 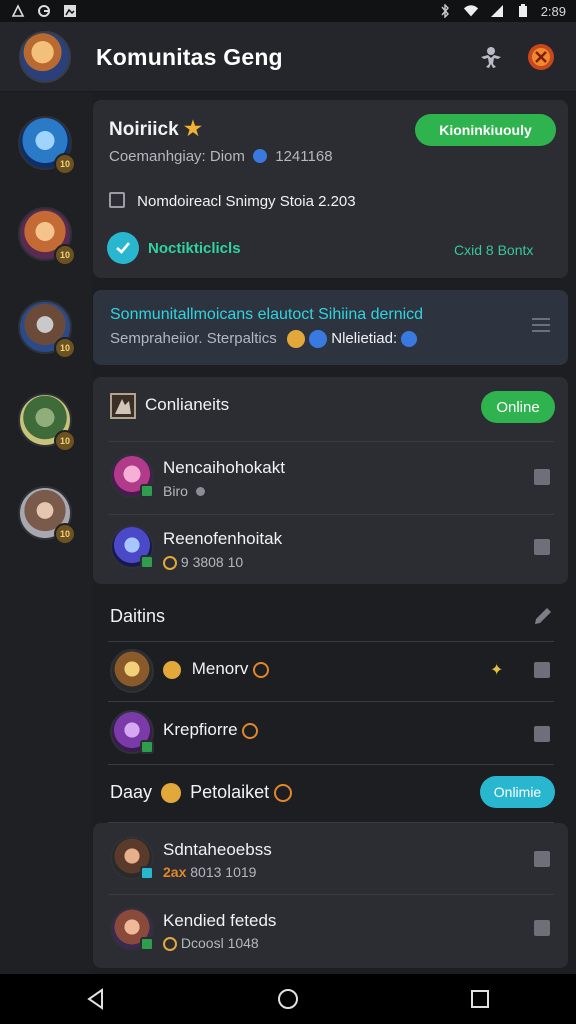 I want to click on notification-title: Noiriick ★, so click(x=155, y=129).